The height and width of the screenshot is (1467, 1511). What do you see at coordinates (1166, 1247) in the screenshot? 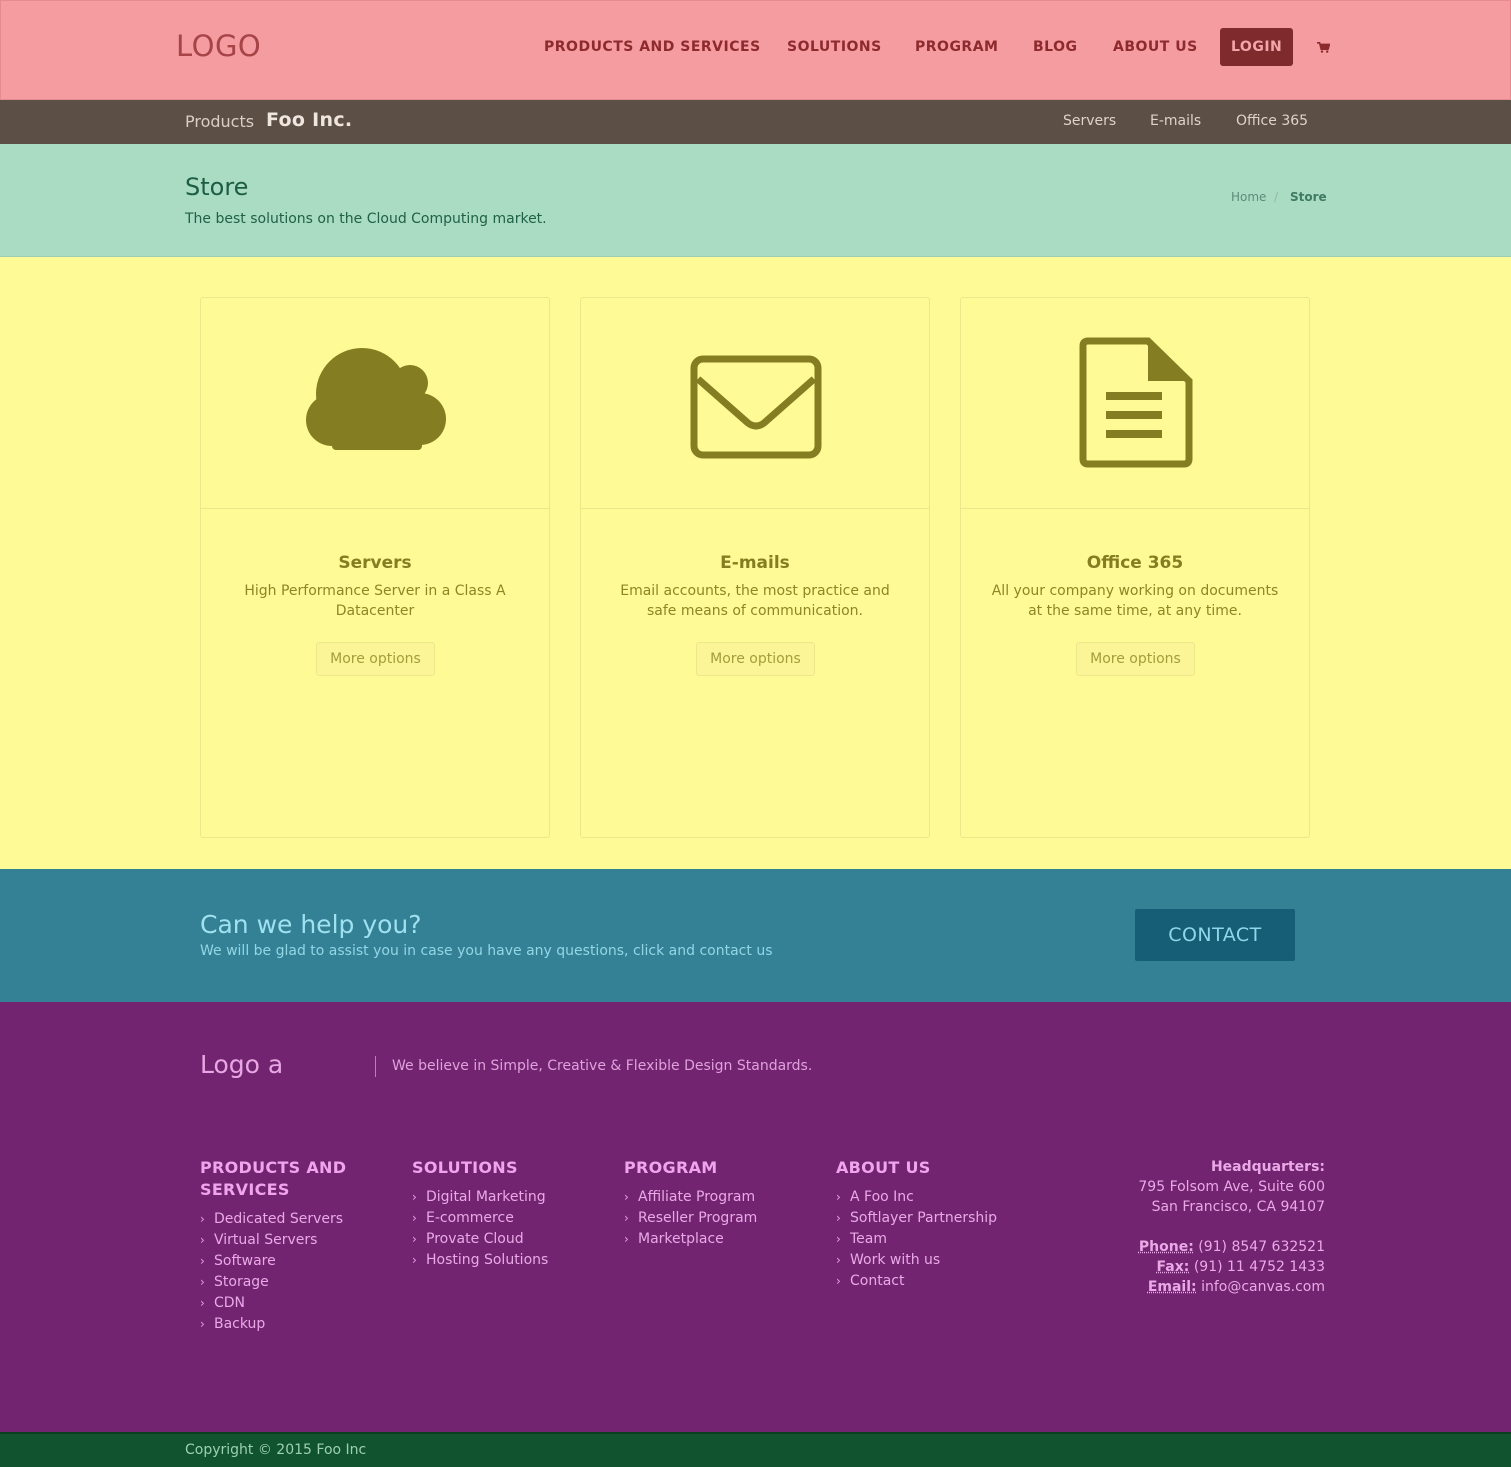
I see `phone-label: Phone:` at bounding box center [1166, 1247].